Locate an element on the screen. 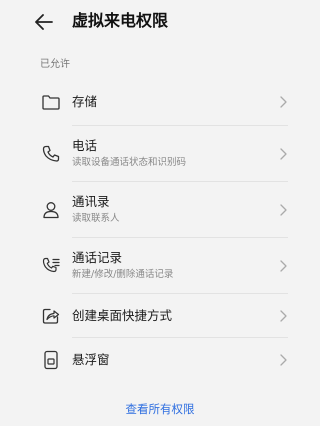 The image size is (320, 426). permission-texts: 通讯录 读取联系人 is located at coordinates (173, 210).